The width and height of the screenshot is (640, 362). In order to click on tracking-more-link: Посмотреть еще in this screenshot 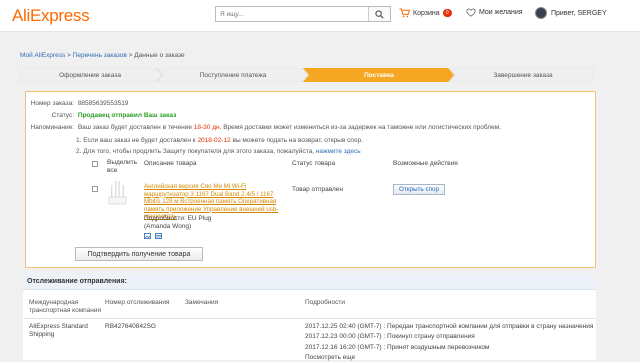, I will do `click(330, 358)`.